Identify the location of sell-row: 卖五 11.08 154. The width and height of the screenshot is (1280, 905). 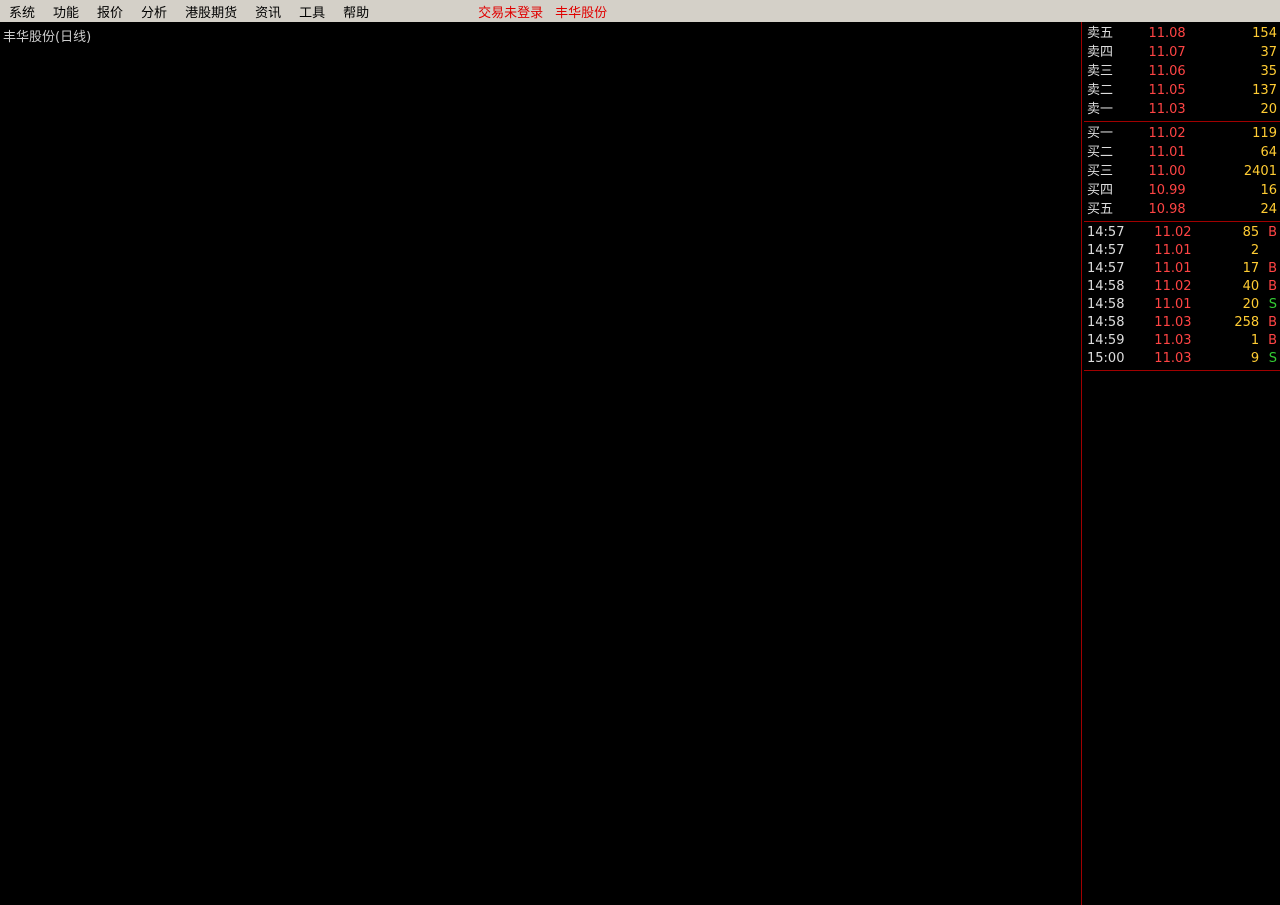
(1182, 33).